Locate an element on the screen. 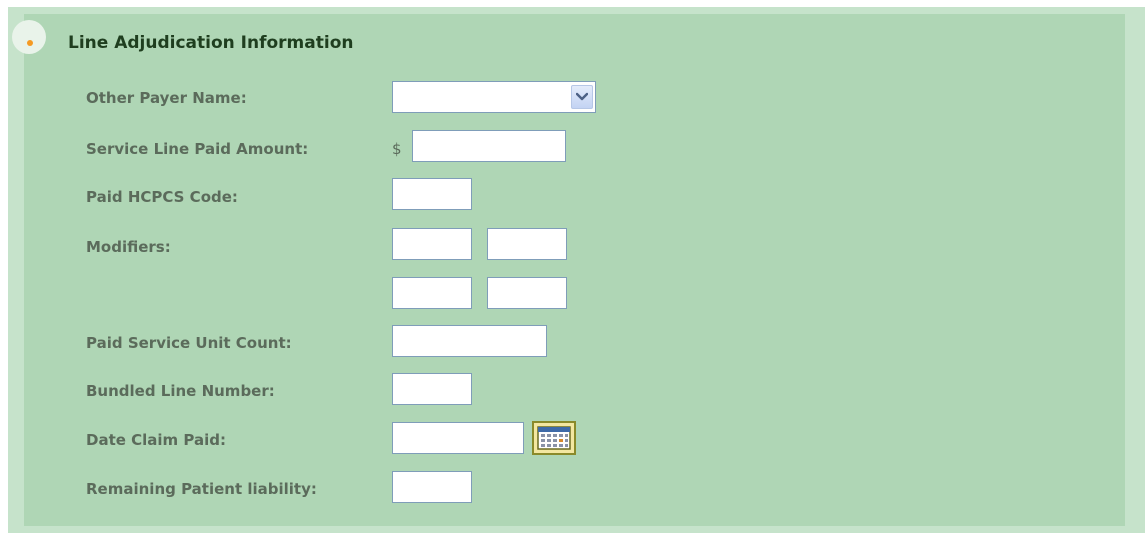  paid-service-unit-count-input is located at coordinates (469, 341).